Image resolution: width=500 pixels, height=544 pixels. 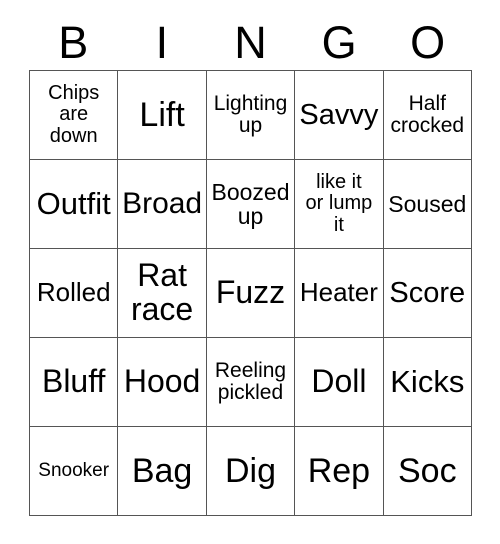 What do you see at coordinates (428, 42) in the screenshot?
I see `bingo-header-letter-o: O` at bounding box center [428, 42].